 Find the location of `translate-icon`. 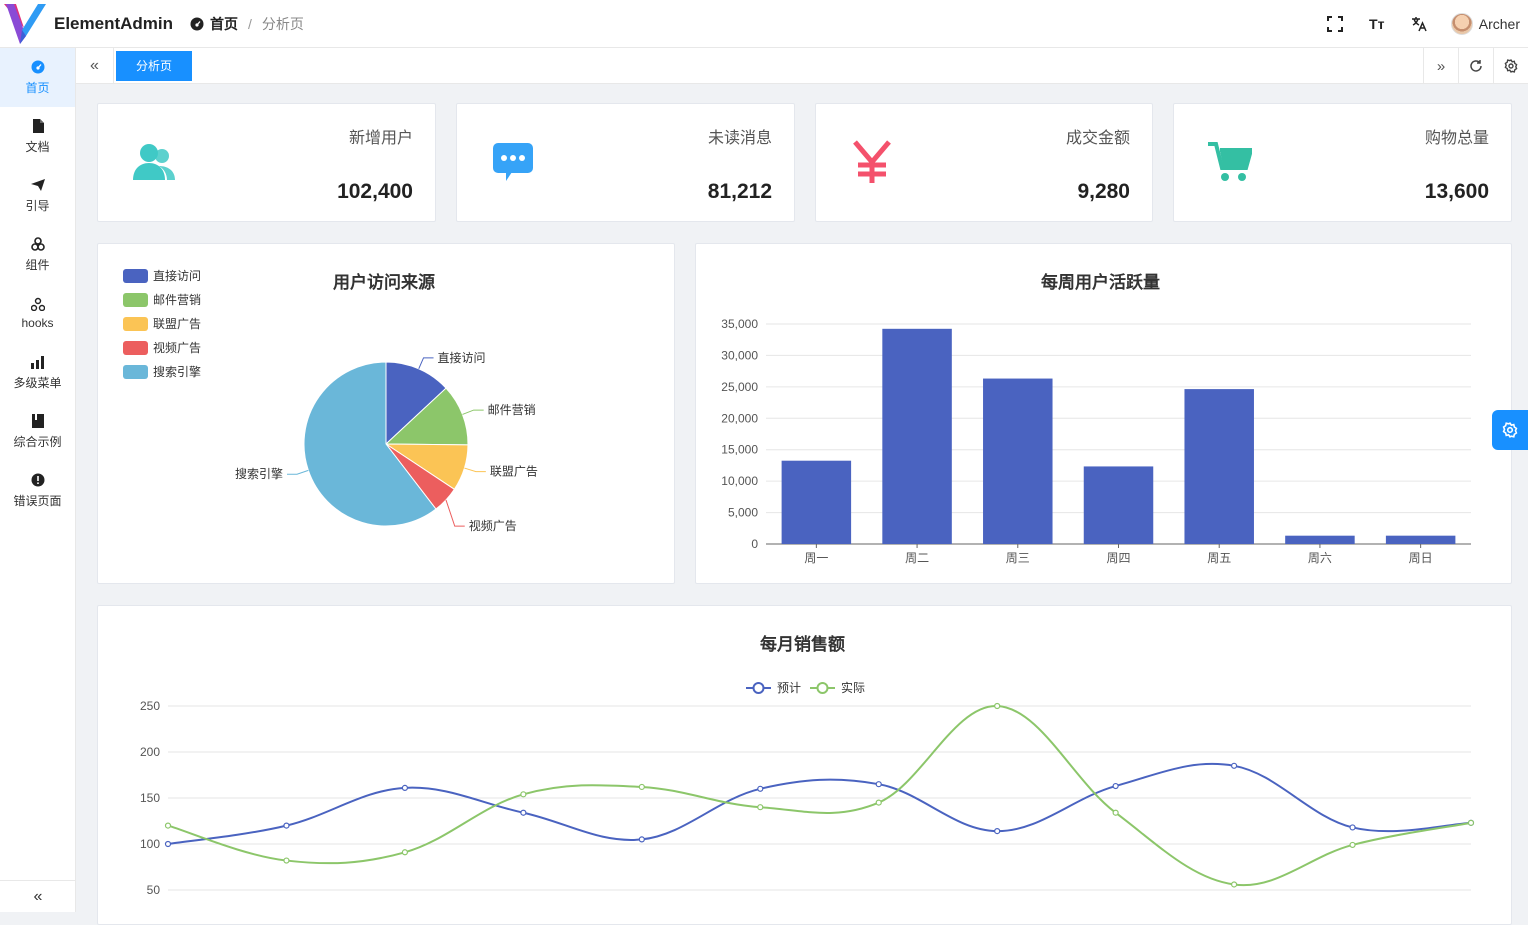

translate-icon is located at coordinates (1419, 24).